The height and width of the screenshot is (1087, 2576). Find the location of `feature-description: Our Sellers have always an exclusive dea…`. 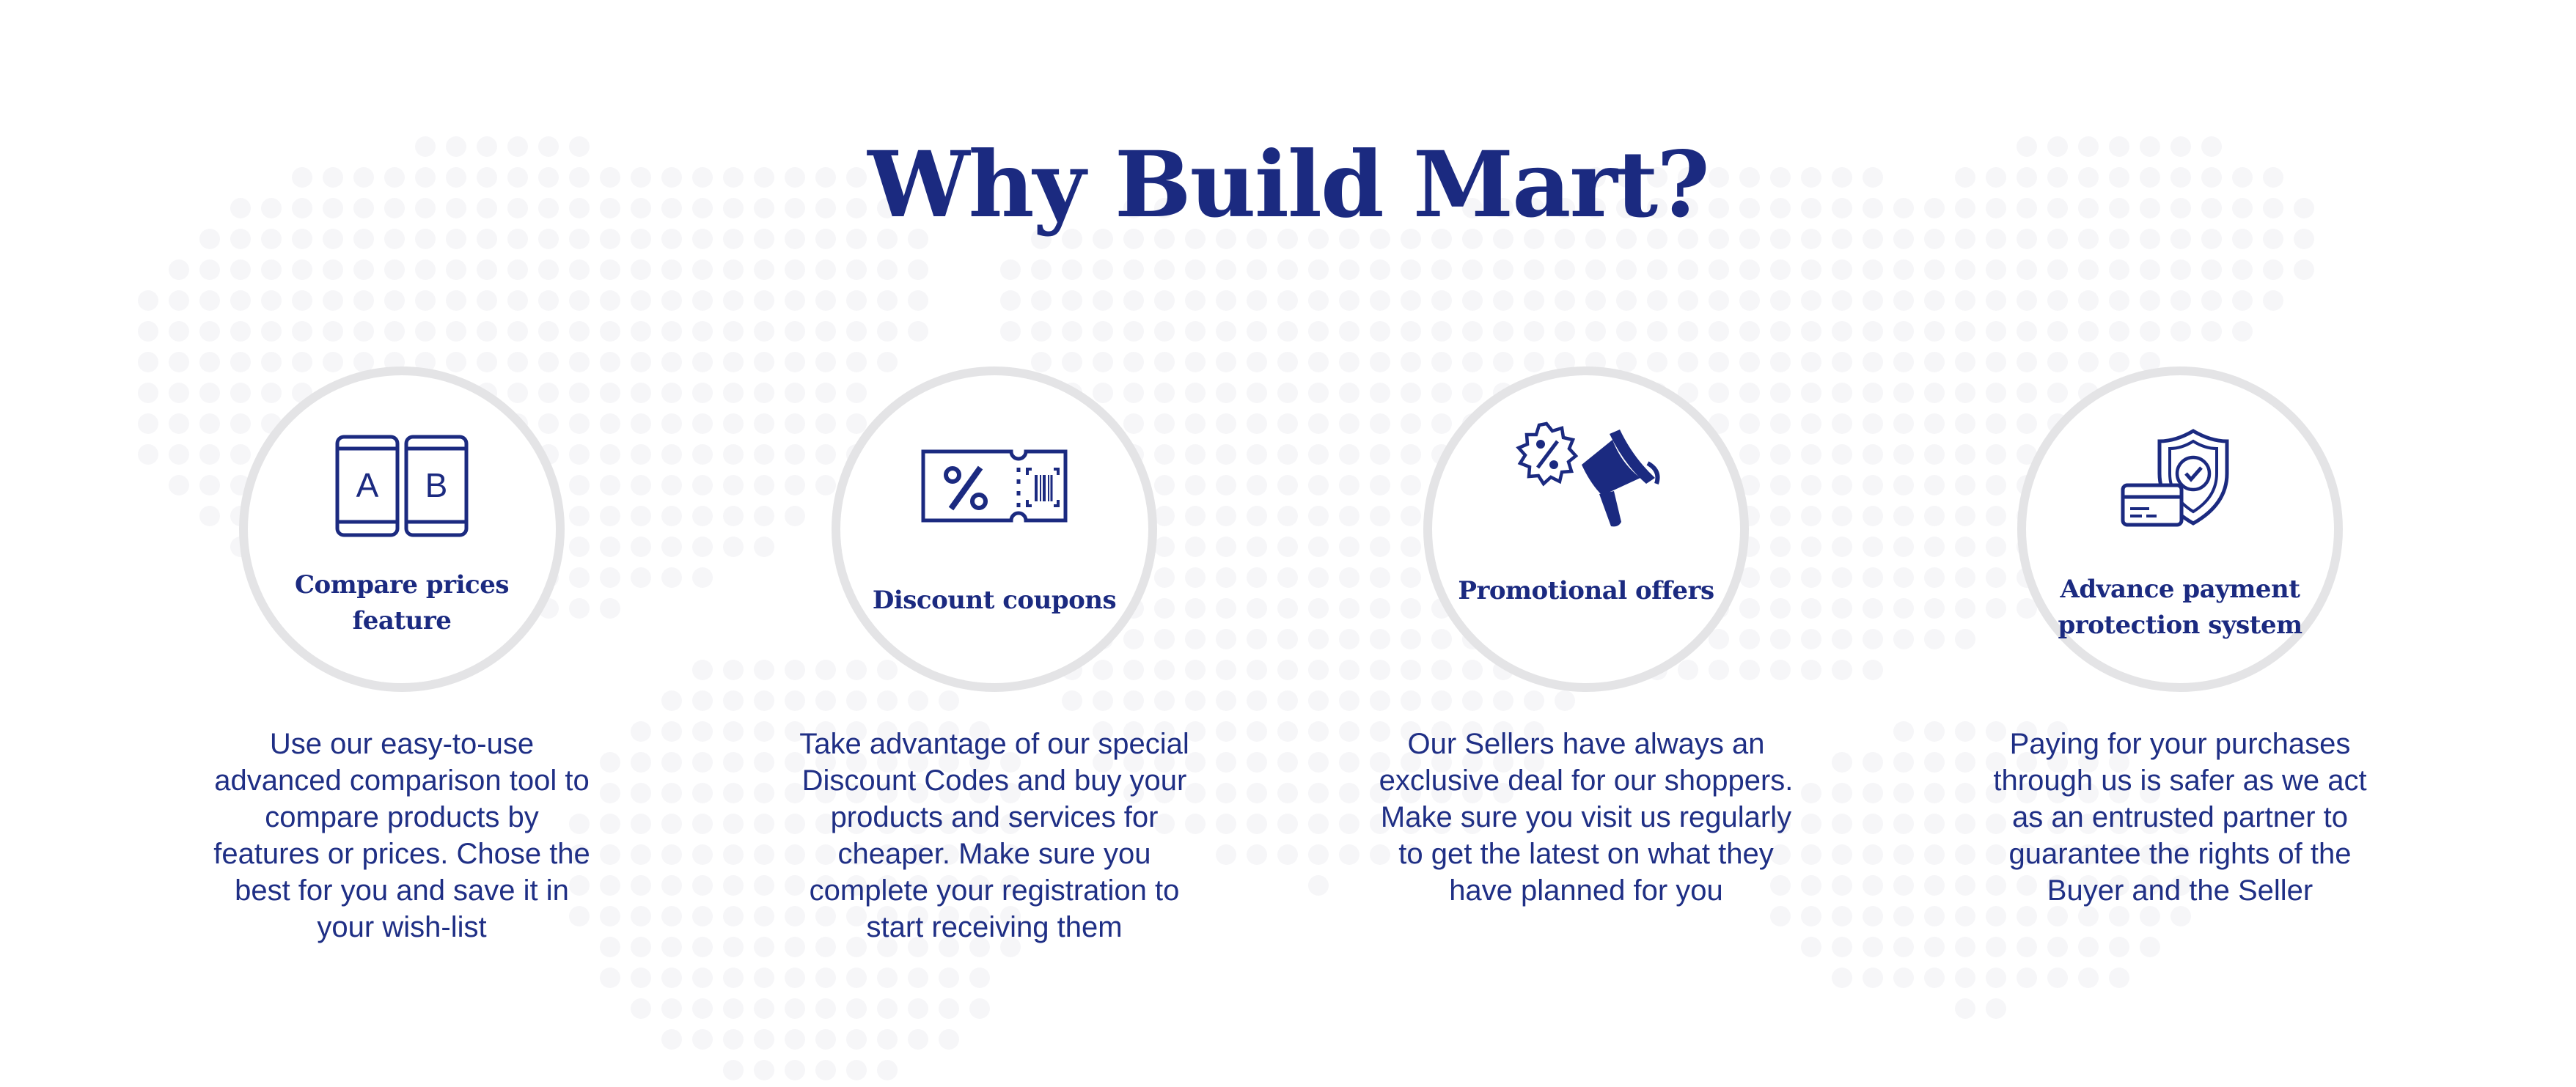

feature-description: Our Sellers have always an exclusive dea… is located at coordinates (1586, 817).